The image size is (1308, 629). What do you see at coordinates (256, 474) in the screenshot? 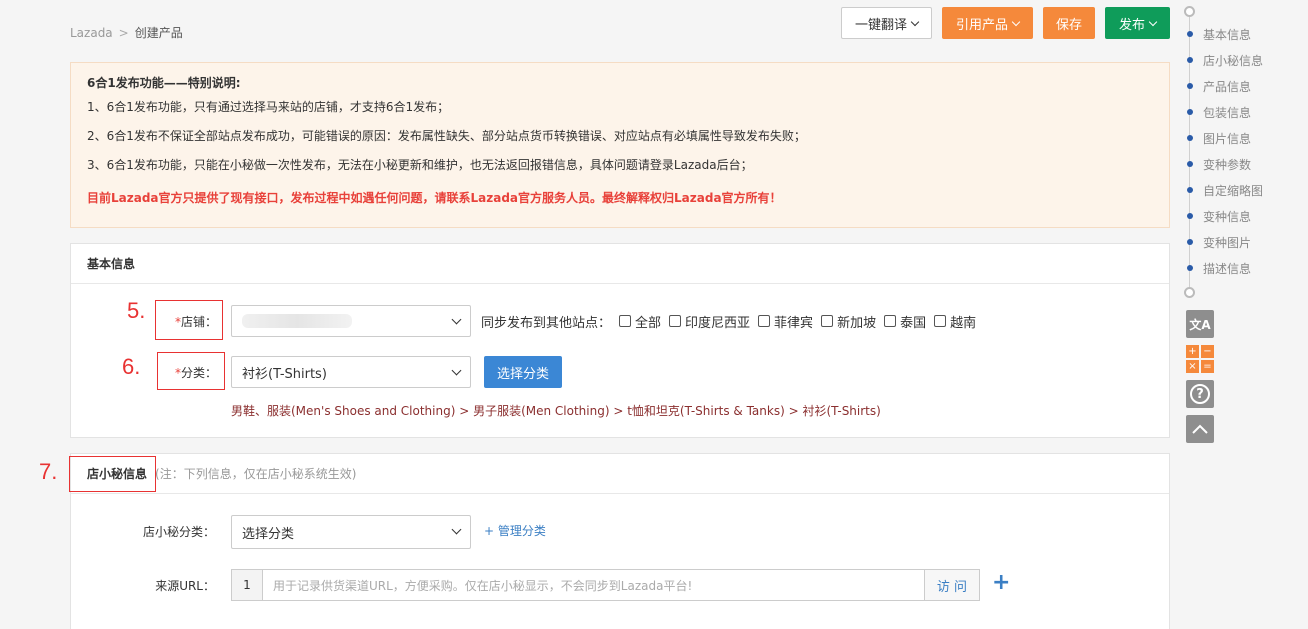
I see `xiaomi-info-hint: (注：下列信息，仅在店小秘系统生效)` at bounding box center [256, 474].